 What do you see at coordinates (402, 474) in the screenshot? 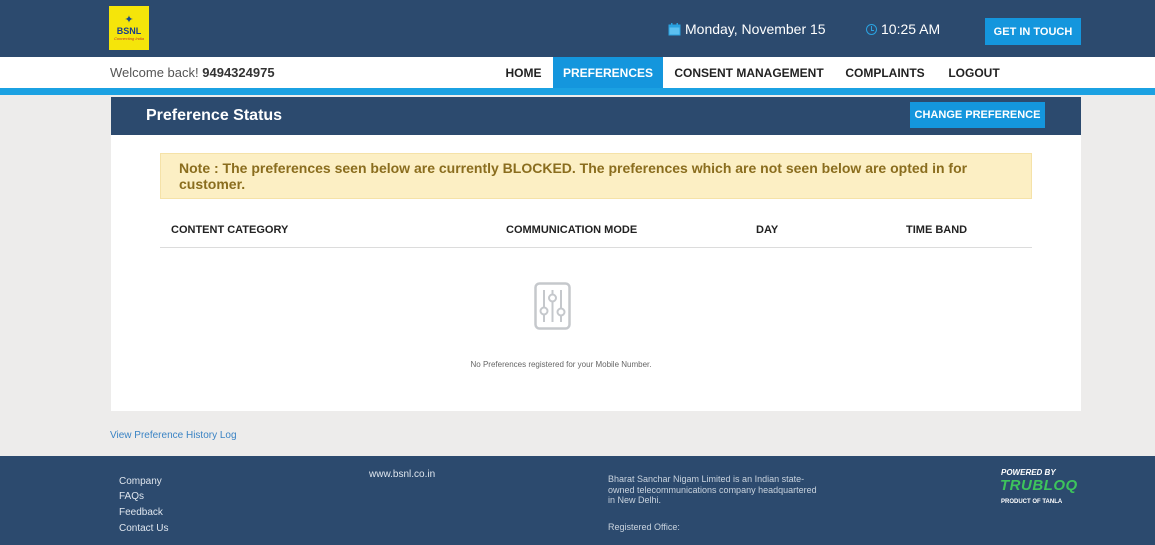
I see `footer-website-link: www.bsnl.co.in` at bounding box center [402, 474].